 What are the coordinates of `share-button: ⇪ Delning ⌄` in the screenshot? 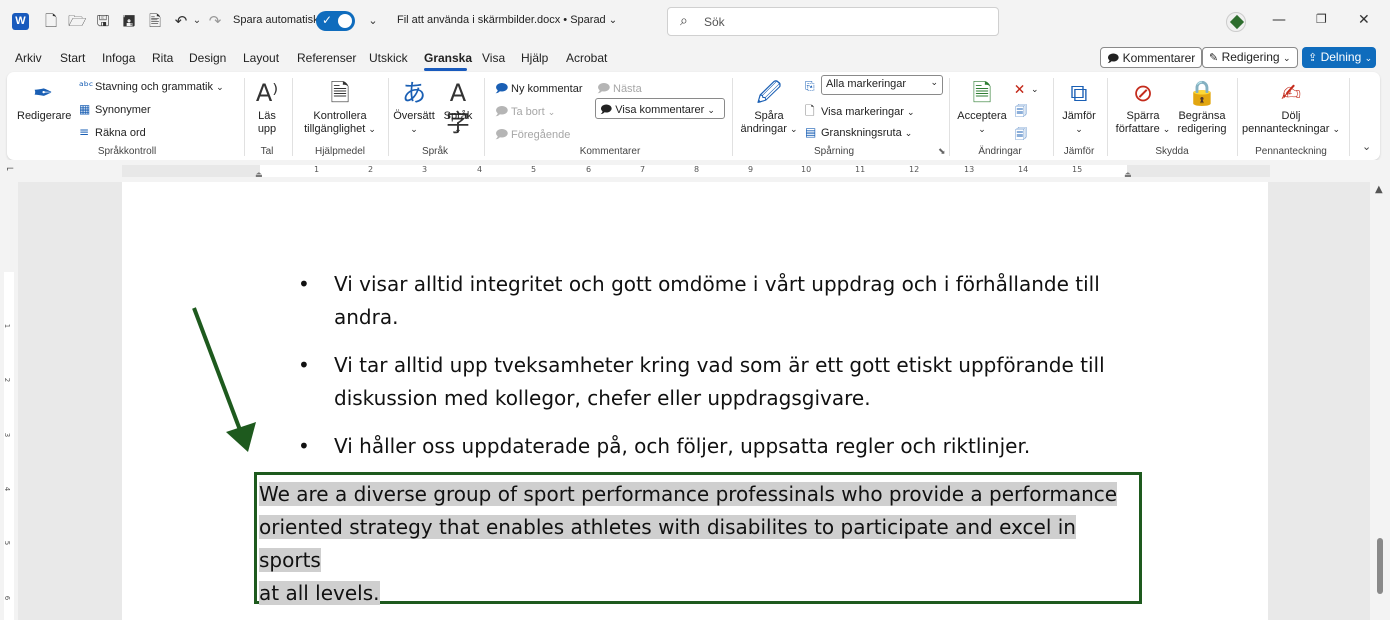 It's located at (1339, 57).